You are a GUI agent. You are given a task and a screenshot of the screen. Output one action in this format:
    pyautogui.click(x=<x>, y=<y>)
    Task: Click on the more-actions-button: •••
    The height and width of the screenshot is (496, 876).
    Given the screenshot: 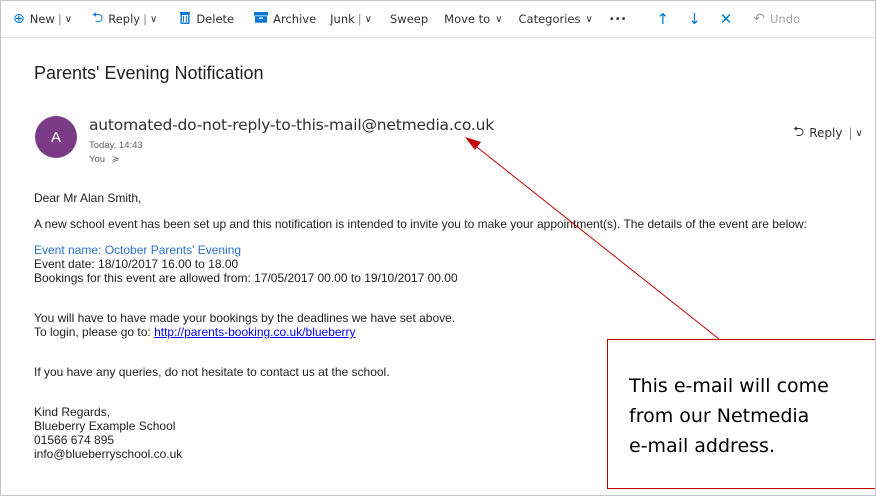 What is the action you would take?
    pyautogui.click(x=618, y=19)
    